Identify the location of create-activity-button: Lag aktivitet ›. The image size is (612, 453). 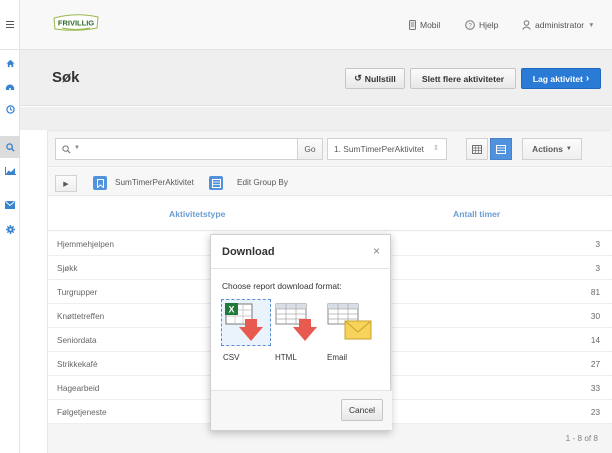
(561, 78).